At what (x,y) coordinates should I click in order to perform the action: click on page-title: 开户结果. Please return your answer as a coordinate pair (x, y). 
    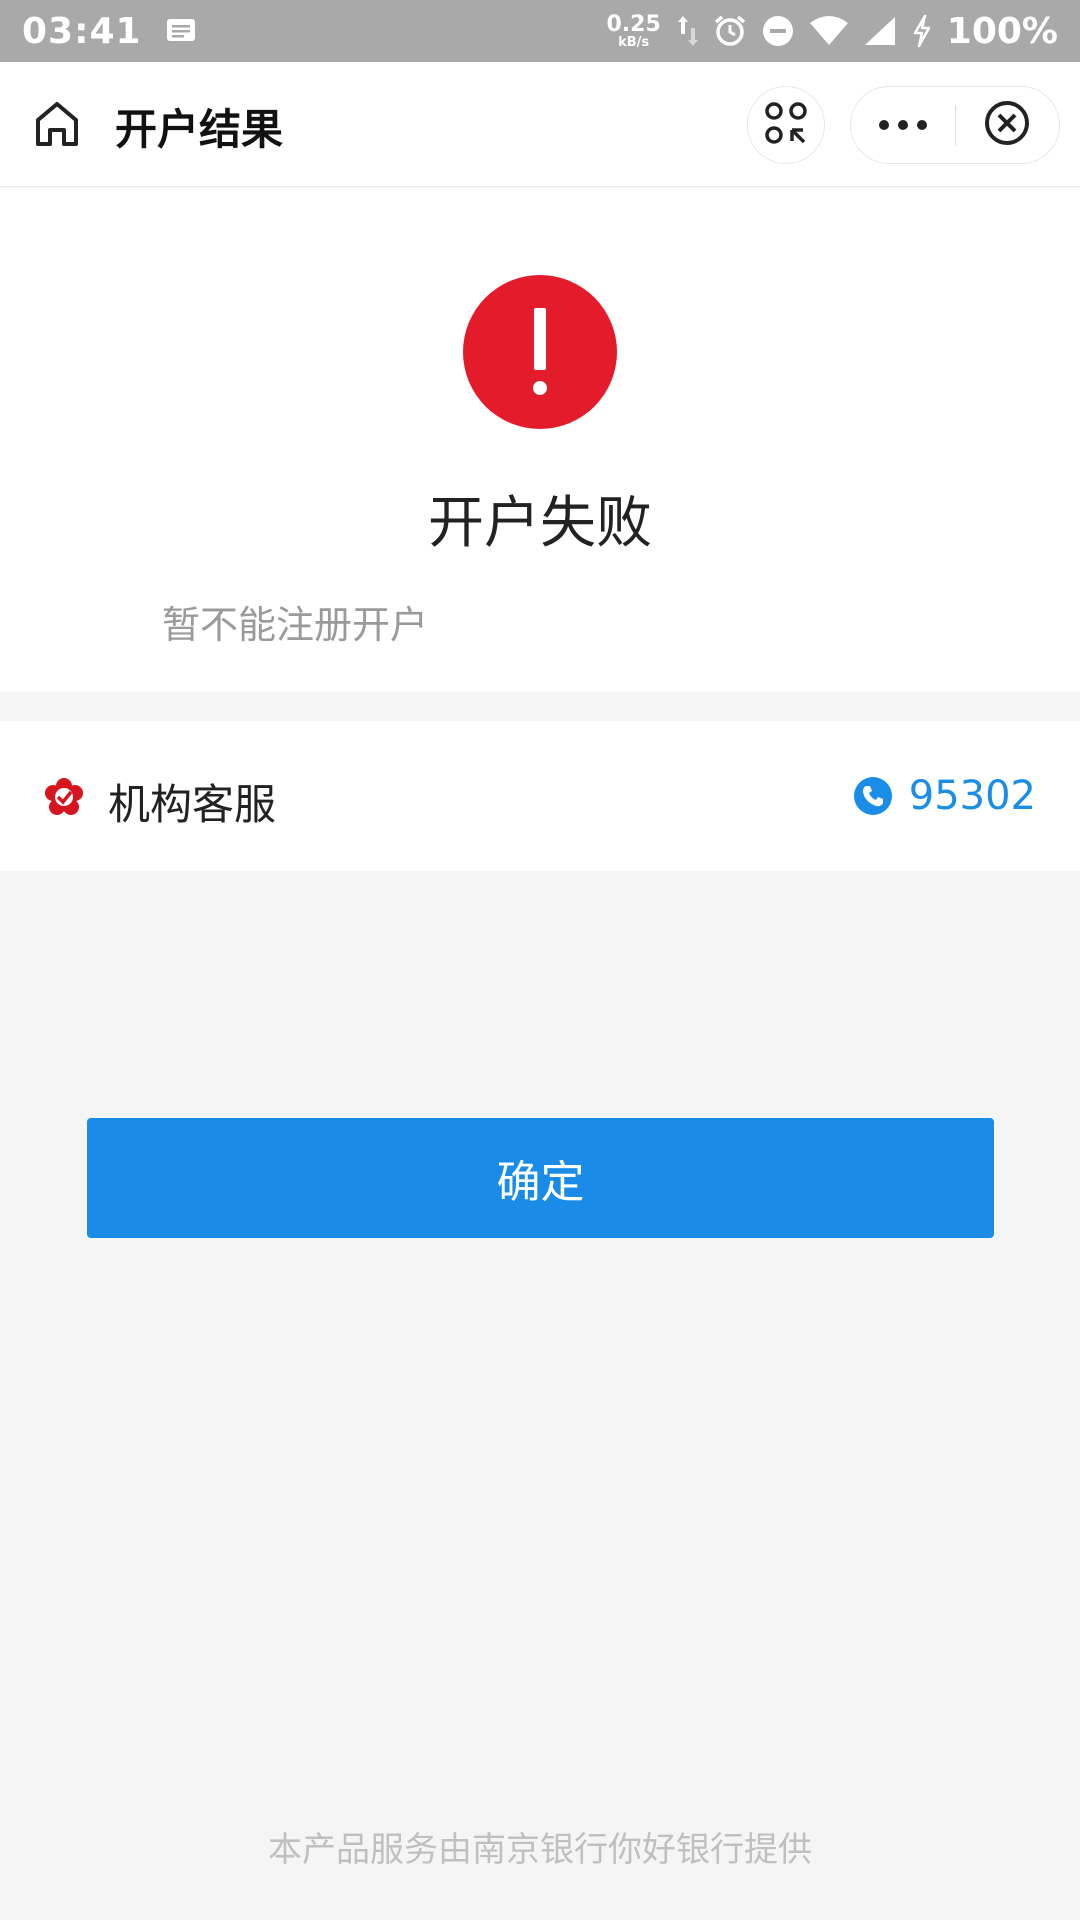
    Looking at the image, I should click on (199, 129).